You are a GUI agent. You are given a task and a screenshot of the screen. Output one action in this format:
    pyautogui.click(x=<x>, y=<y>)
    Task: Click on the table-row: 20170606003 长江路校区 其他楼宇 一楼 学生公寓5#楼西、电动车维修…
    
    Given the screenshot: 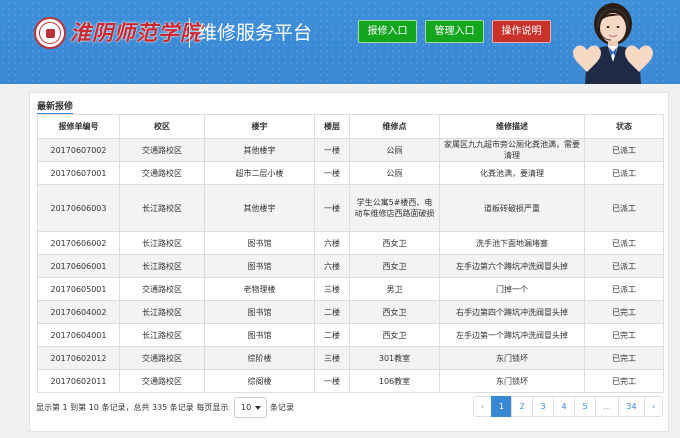 What is the action you would take?
    pyautogui.click(x=350, y=208)
    